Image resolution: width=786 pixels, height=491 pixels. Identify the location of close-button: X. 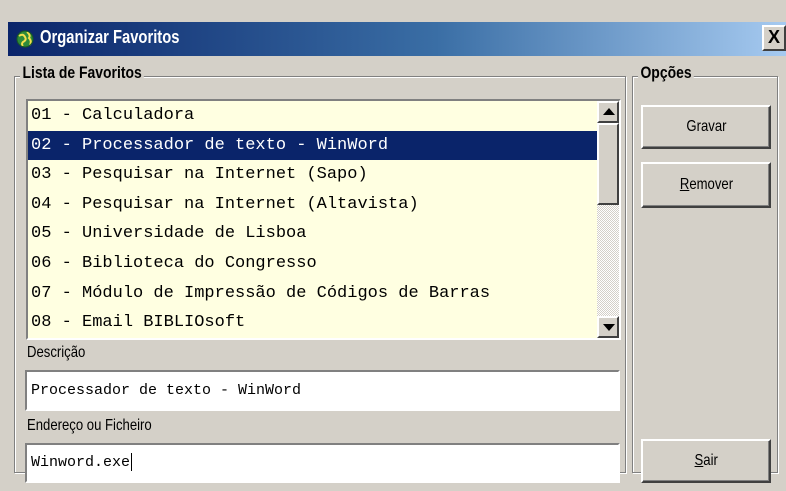
(774, 38).